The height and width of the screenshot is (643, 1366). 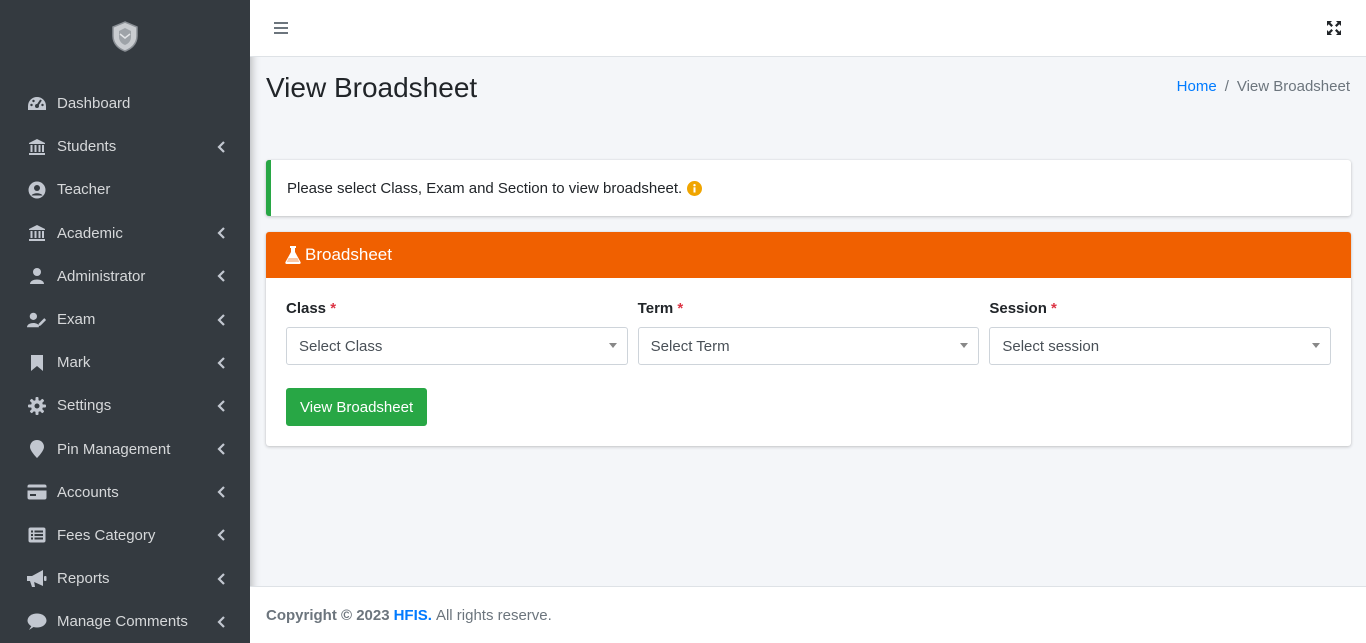 I want to click on tachometer-icon, so click(x=37, y=104).